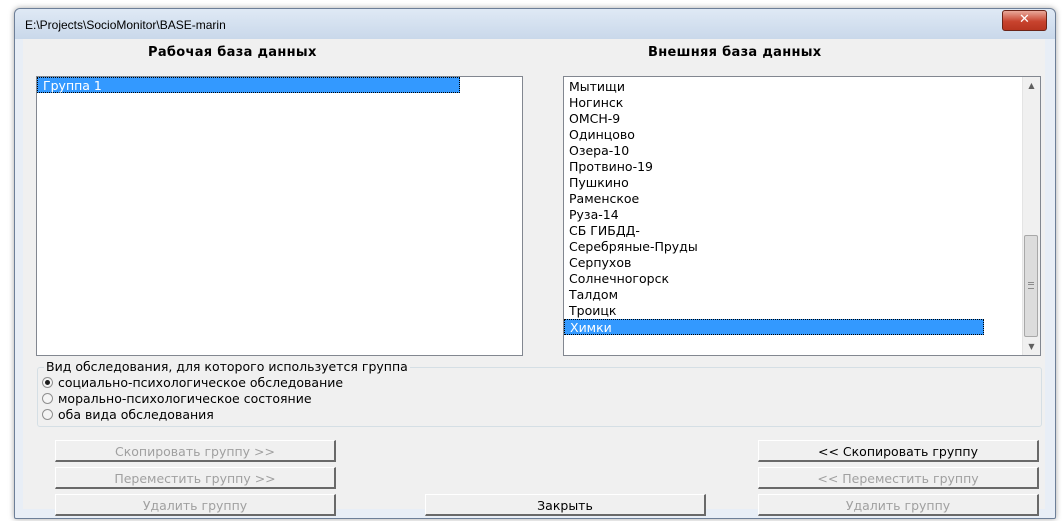 The width and height of the screenshot is (1062, 521). What do you see at coordinates (195, 451) in the screenshot?
I see `copy-group-right-button: Скопировать группу >>` at bounding box center [195, 451].